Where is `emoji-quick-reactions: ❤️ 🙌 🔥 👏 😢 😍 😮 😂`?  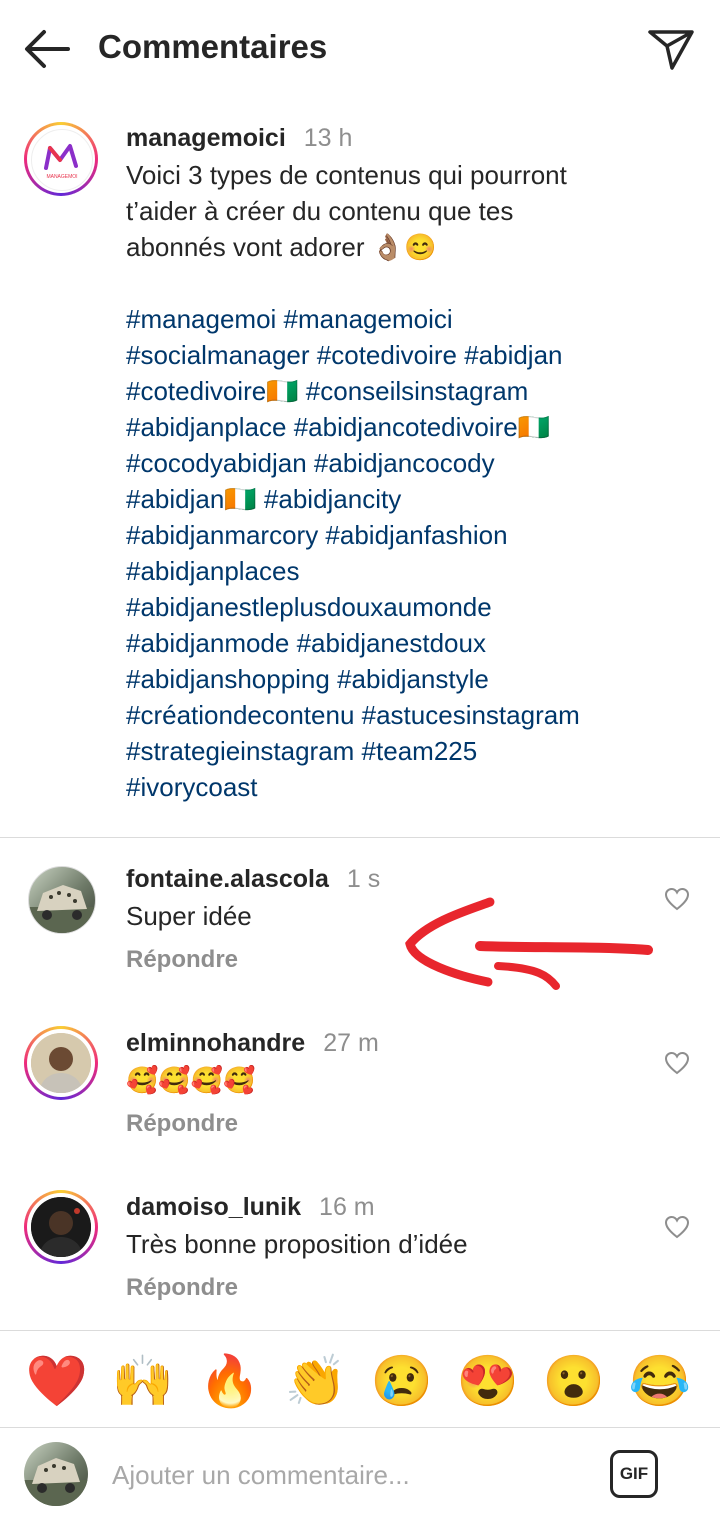
emoji-quick-reactions: ❤️ 🙌 🔥 👏 😢 😍 😮 😂 is located at coordinates (360, 1379).